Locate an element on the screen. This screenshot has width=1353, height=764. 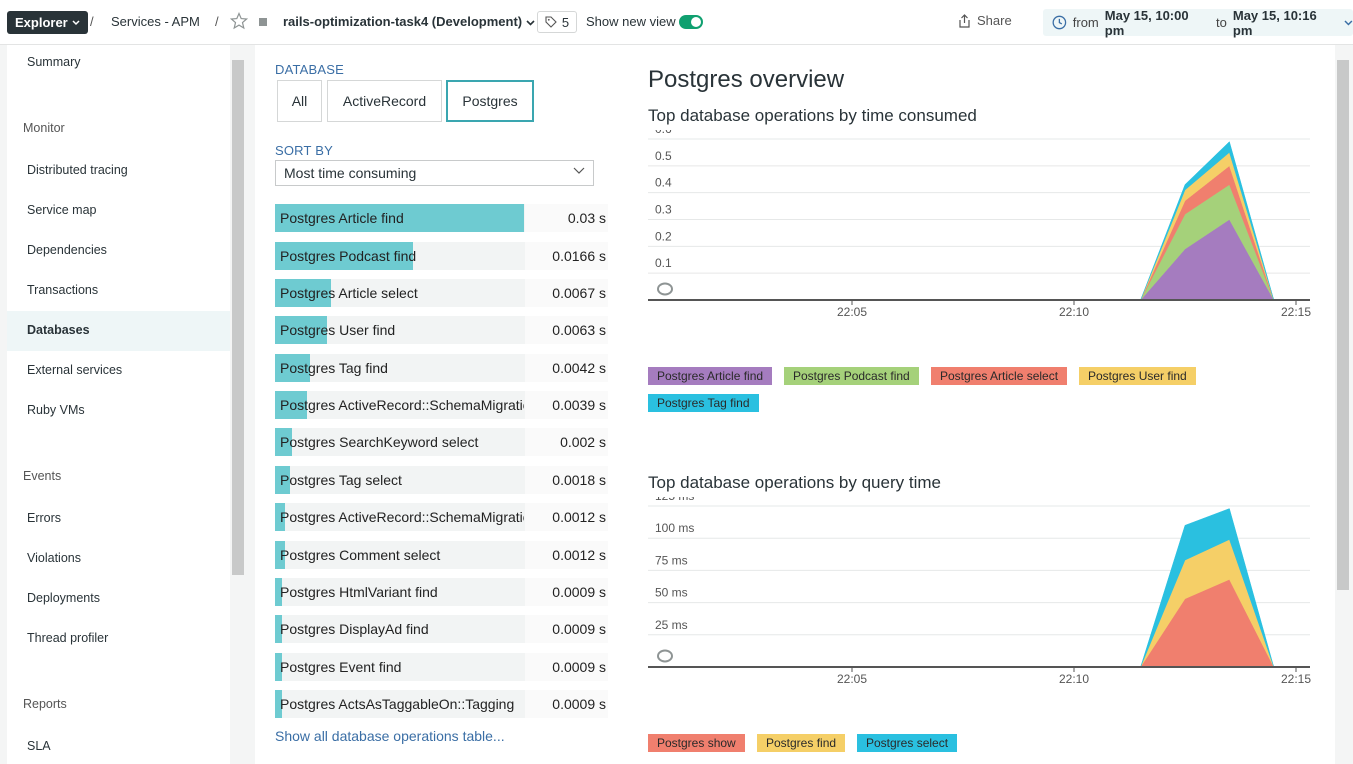
explorer-button: Explorer is located at coordinates (47, 22).